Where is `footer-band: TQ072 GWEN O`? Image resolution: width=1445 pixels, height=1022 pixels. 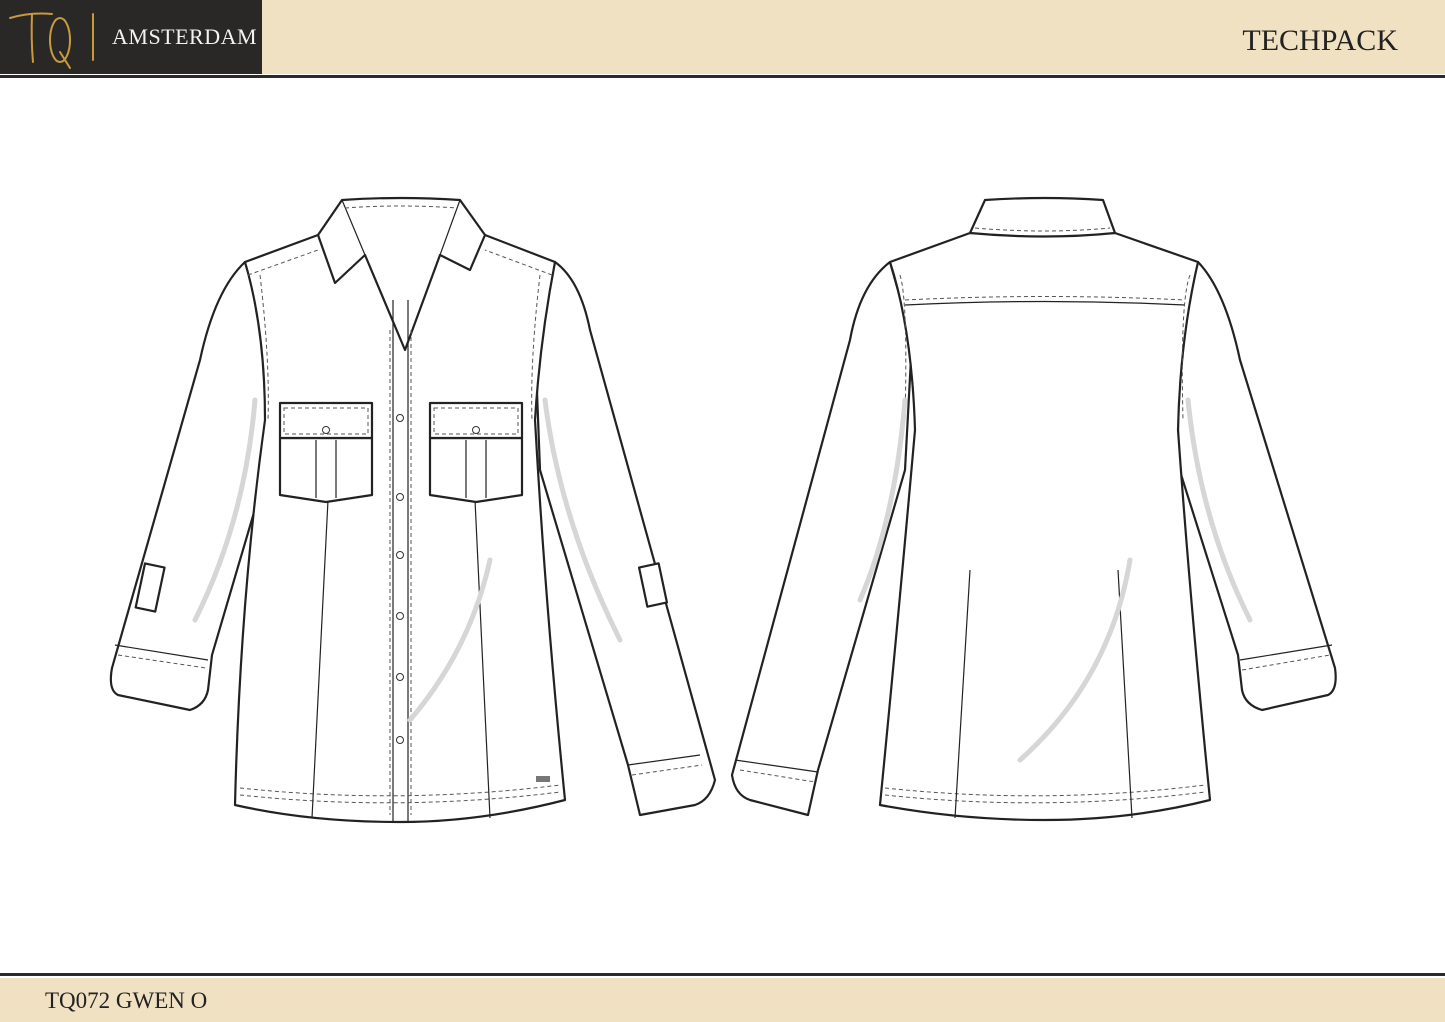 footer-band: TQ072 GWEN O is located at coordinates (722, 1000).